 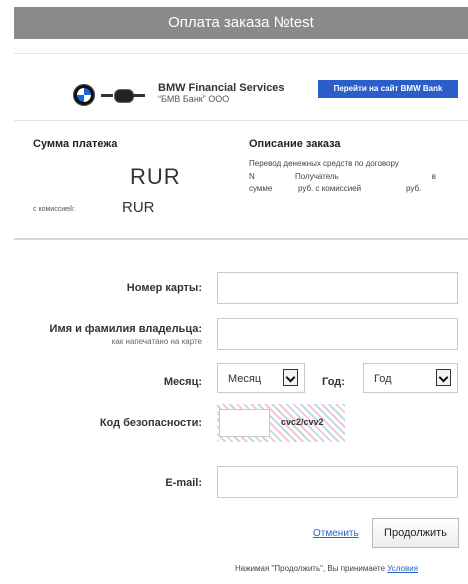 I want to click on mini-logo, so click(x=123, y=95).